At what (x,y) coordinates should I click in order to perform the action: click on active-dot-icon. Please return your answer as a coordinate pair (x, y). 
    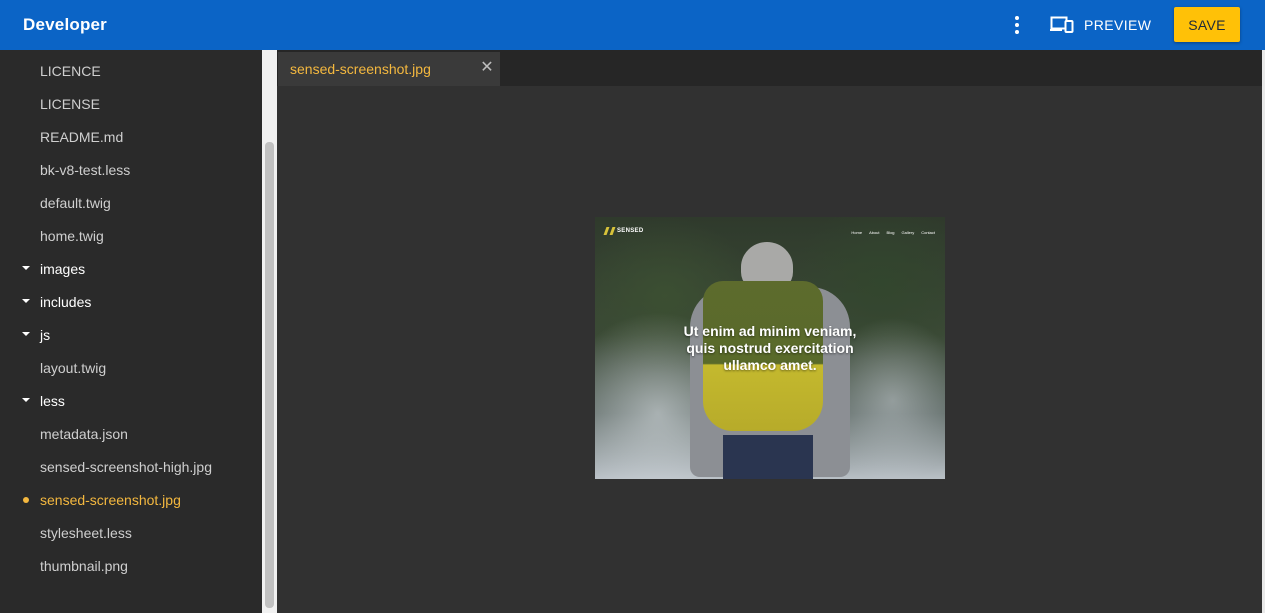
    Looking at the image, I should click on (26, 500).